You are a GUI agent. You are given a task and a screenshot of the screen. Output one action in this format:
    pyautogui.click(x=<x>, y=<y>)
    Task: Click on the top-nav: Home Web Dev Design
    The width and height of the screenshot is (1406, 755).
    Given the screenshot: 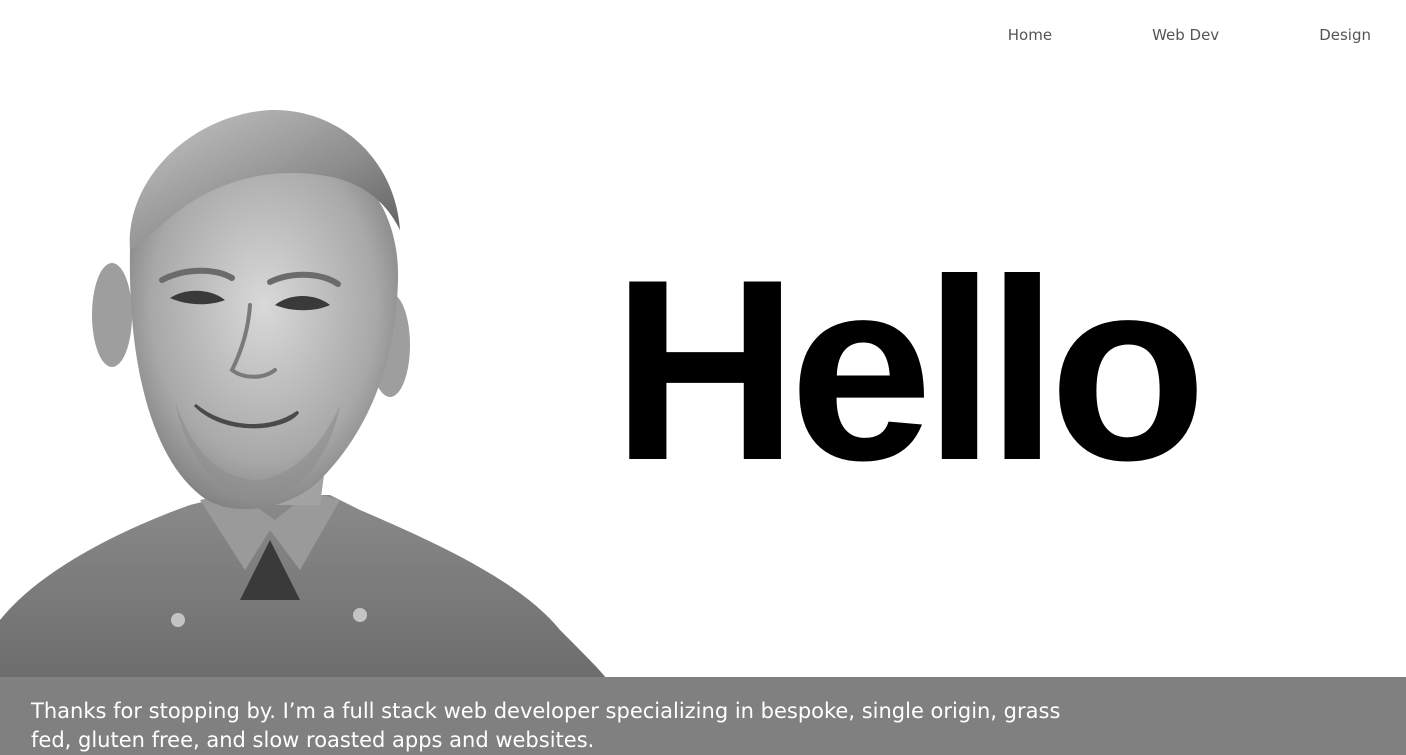 What is the action you would take?
    pyautogui.click(x=1189, y=35)
    